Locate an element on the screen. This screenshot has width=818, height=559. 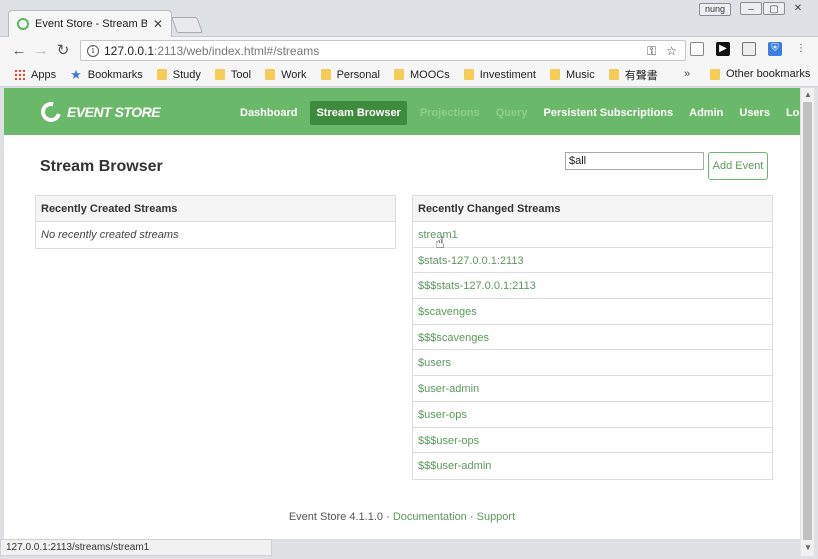
stream-row: $$$user-ops is located at coordinates (592, 441).